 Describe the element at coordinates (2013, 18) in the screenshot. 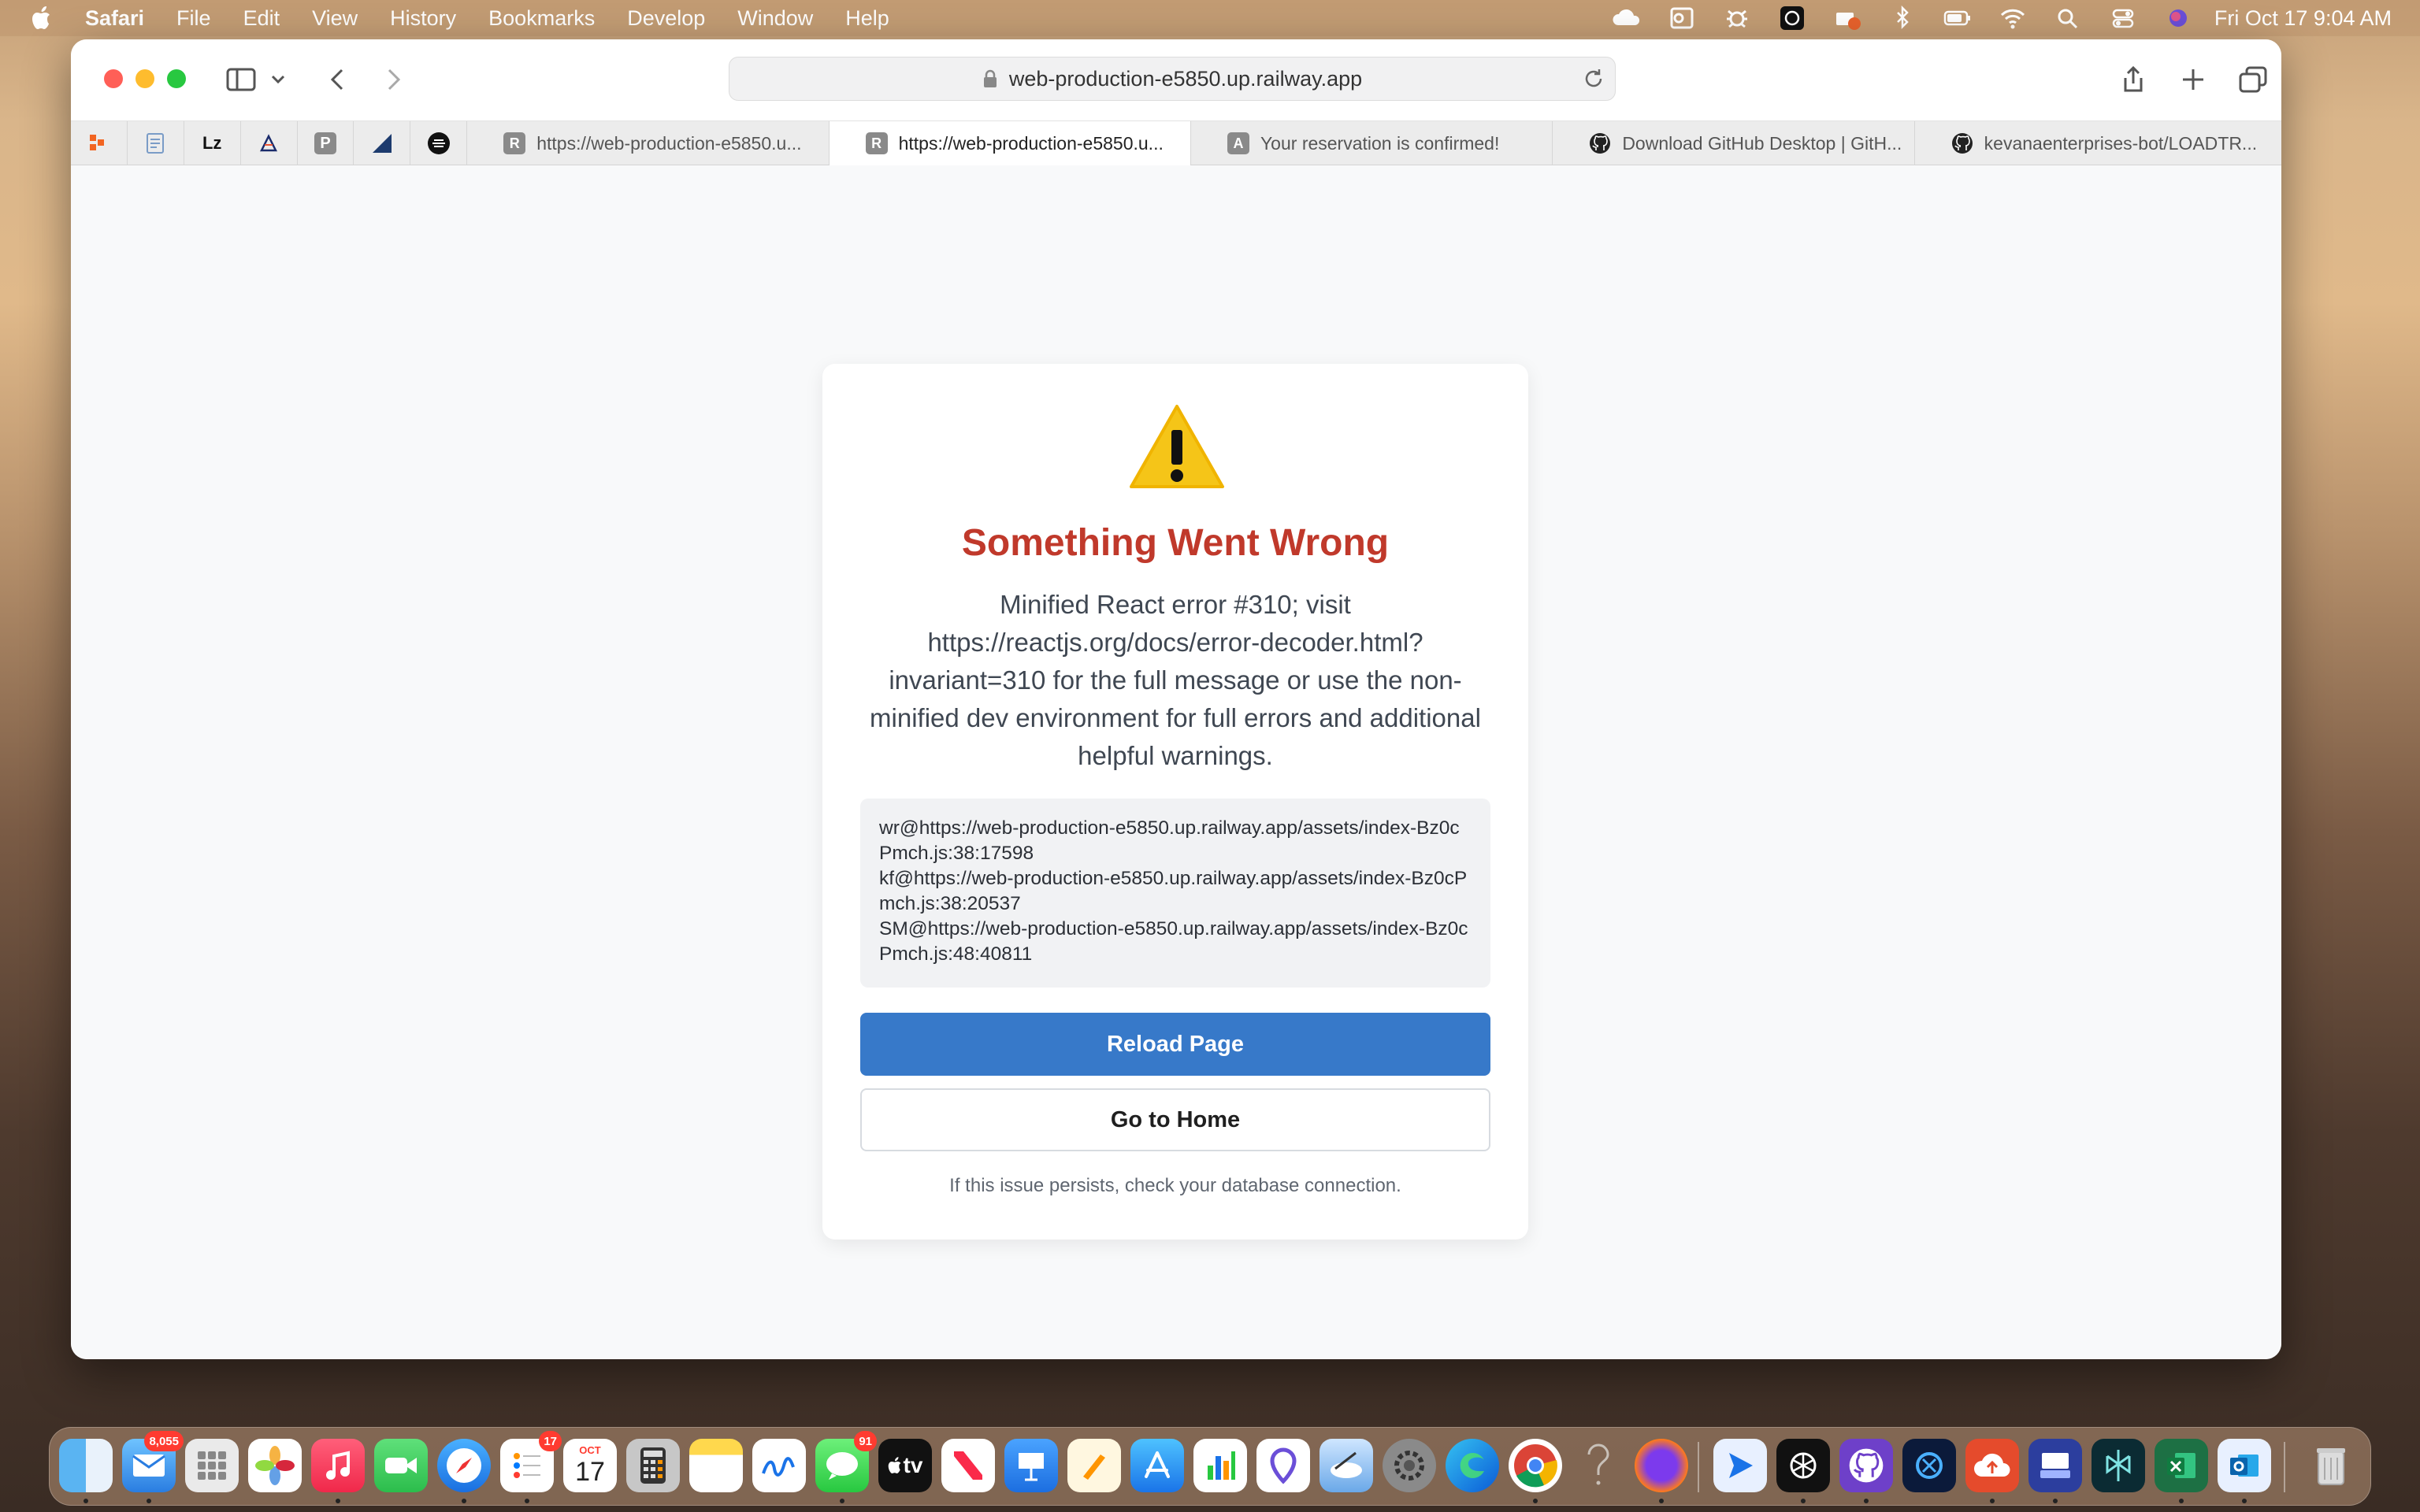

I see `wifi-icon` at that location.